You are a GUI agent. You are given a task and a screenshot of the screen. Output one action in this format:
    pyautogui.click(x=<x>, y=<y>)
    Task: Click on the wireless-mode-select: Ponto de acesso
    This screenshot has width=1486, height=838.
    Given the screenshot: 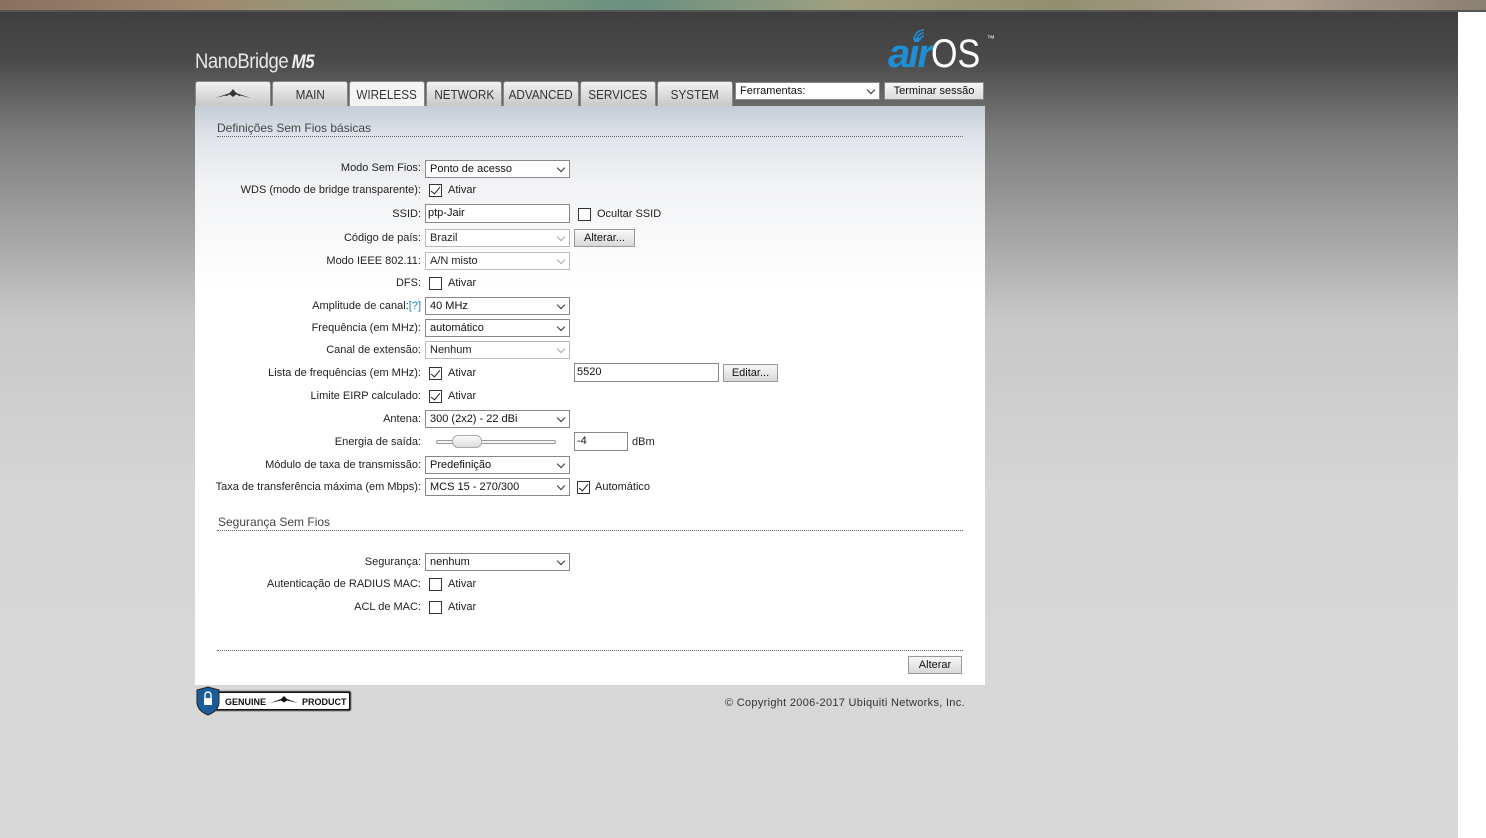 What is the action you would take?
    pyautogui.click(x=497, y=169)
    